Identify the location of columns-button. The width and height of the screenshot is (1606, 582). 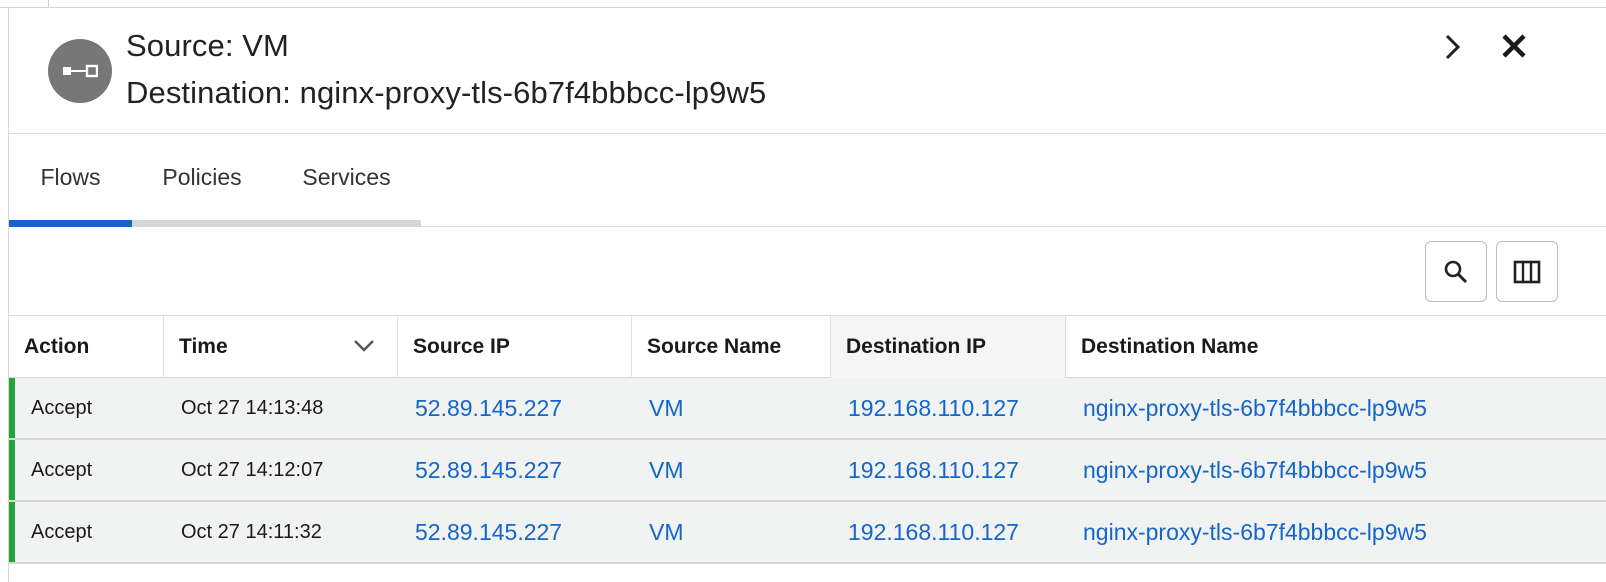
(1527, 271).